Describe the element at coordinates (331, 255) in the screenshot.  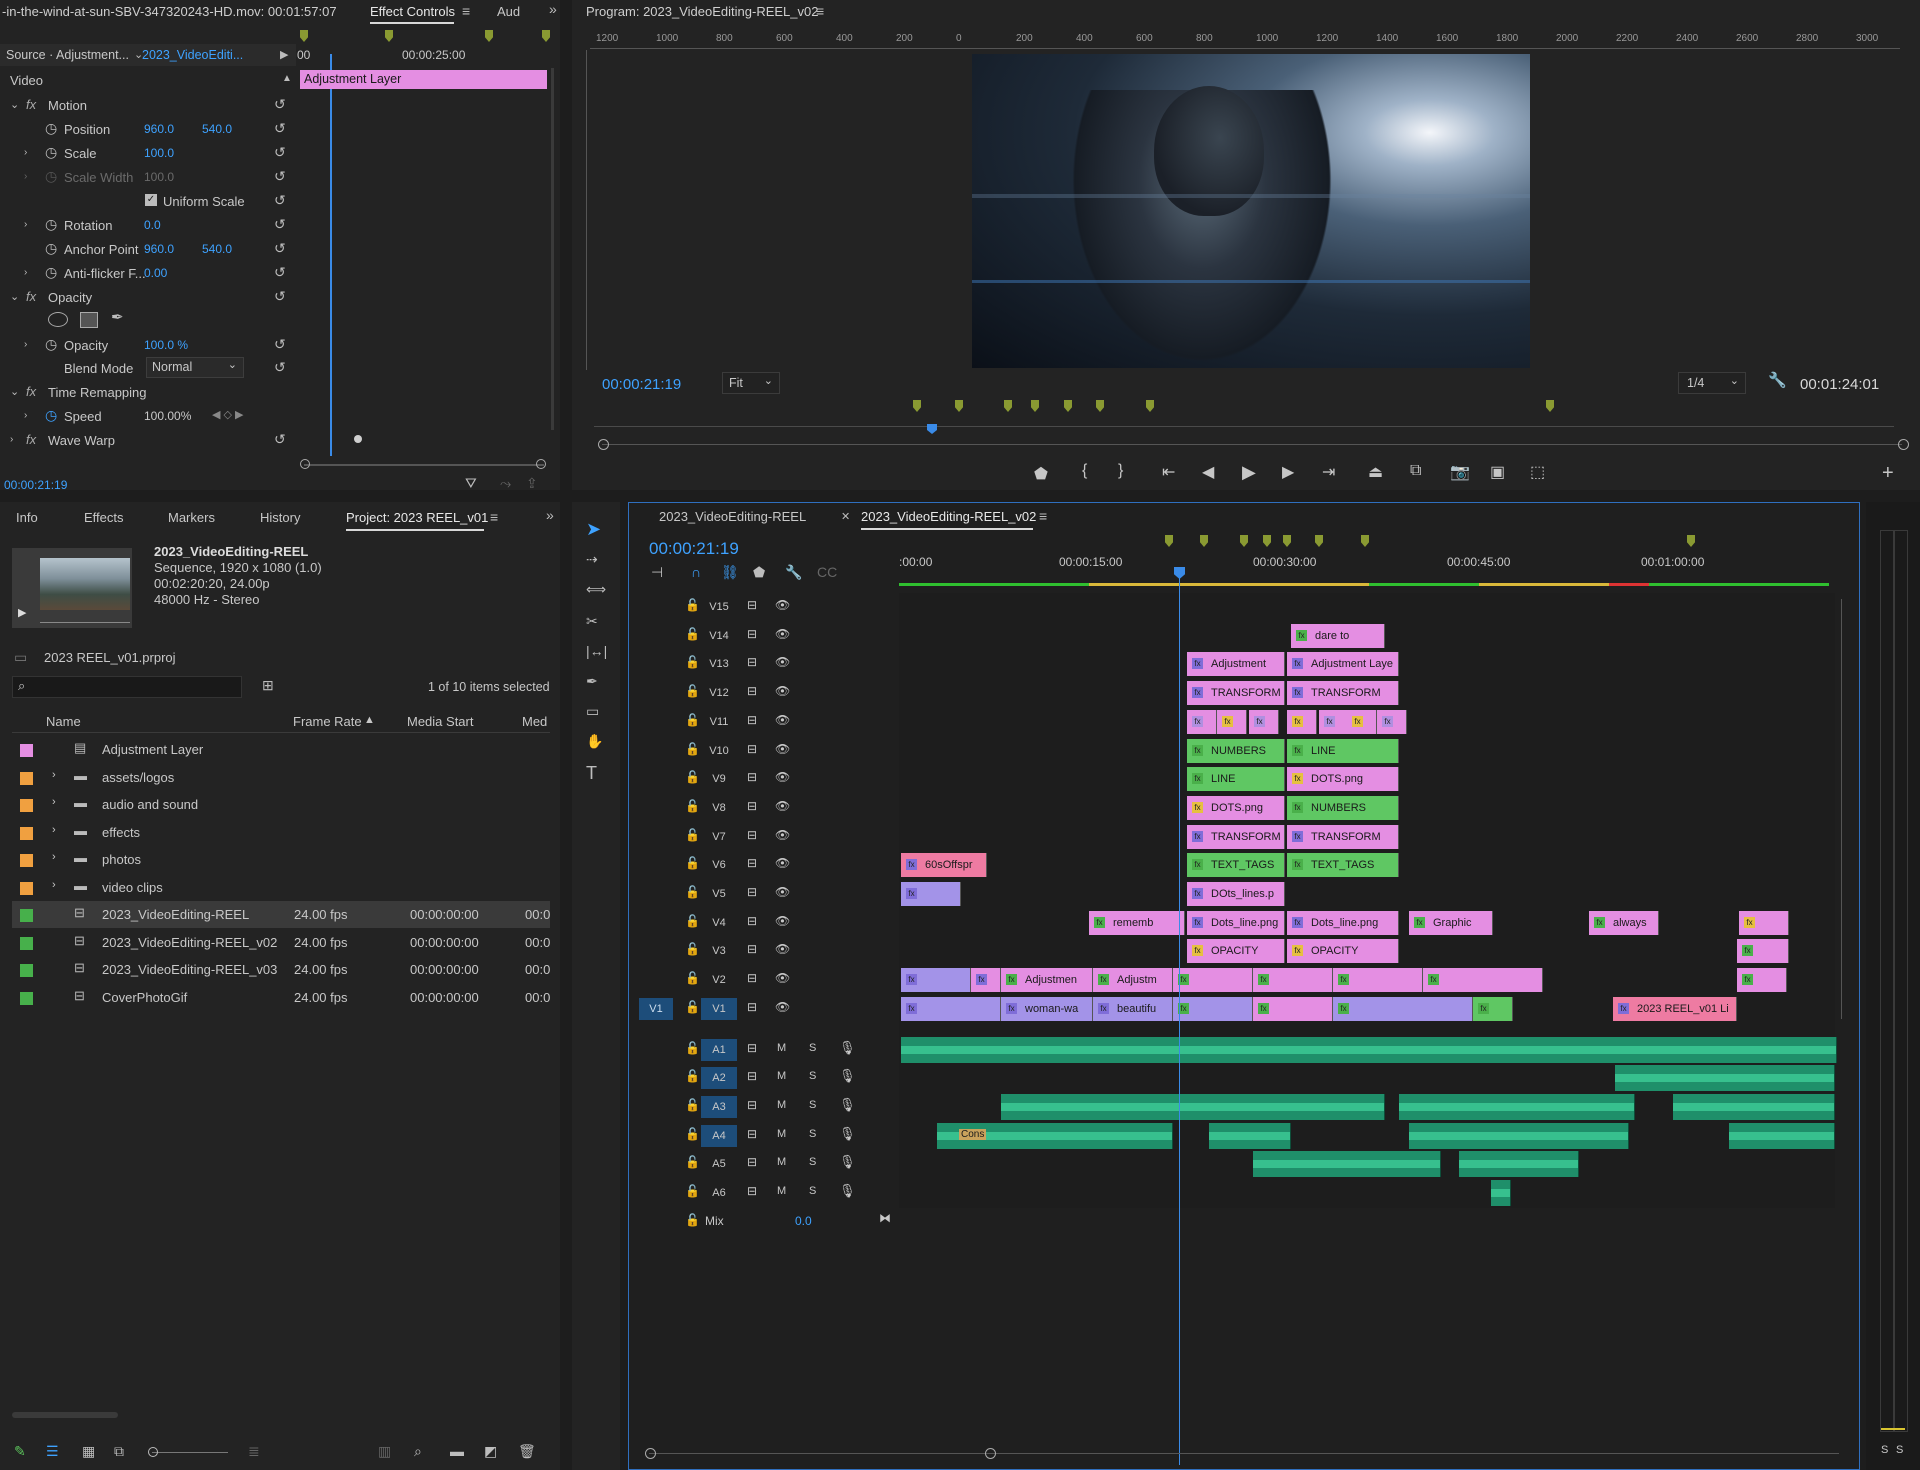
I see `playhead` at that location.